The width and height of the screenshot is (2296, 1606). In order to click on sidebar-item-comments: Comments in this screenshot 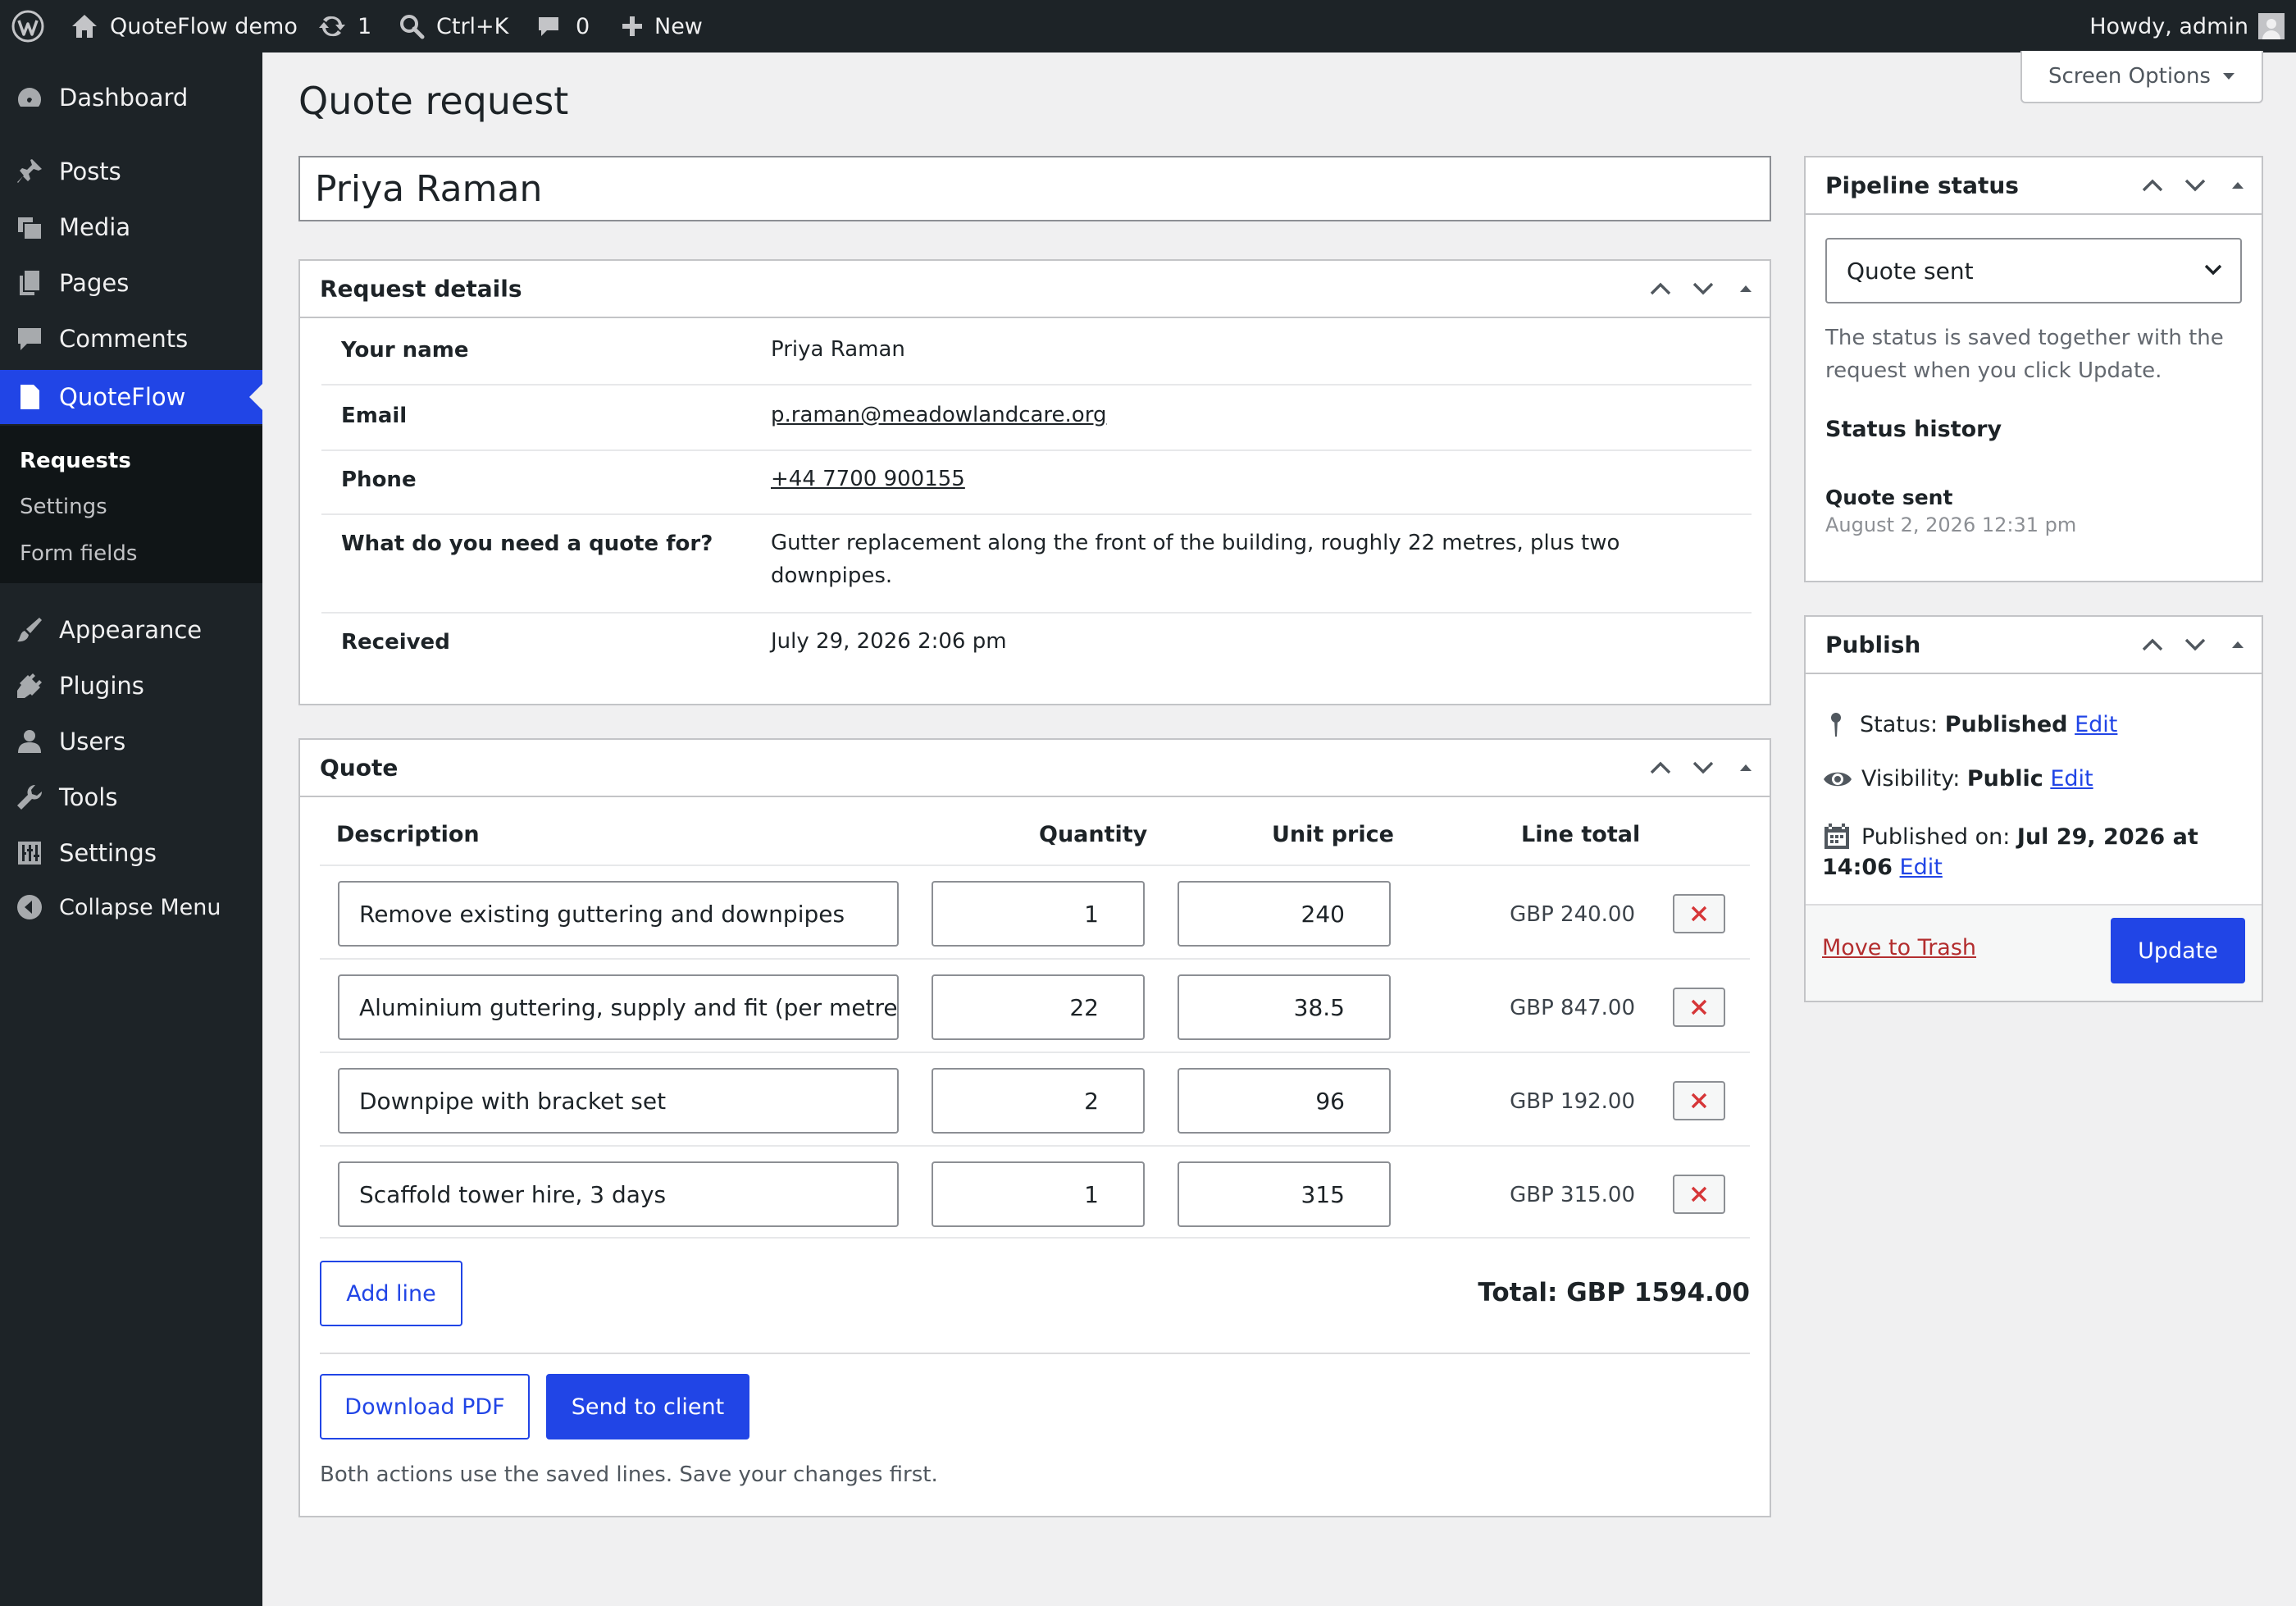, I will do `click(131, 339)`.